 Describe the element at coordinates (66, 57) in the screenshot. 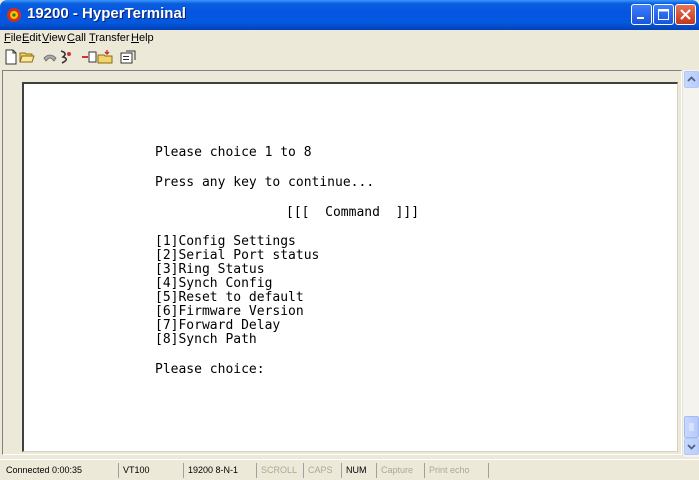

I see `disconnect-icon` at that location.